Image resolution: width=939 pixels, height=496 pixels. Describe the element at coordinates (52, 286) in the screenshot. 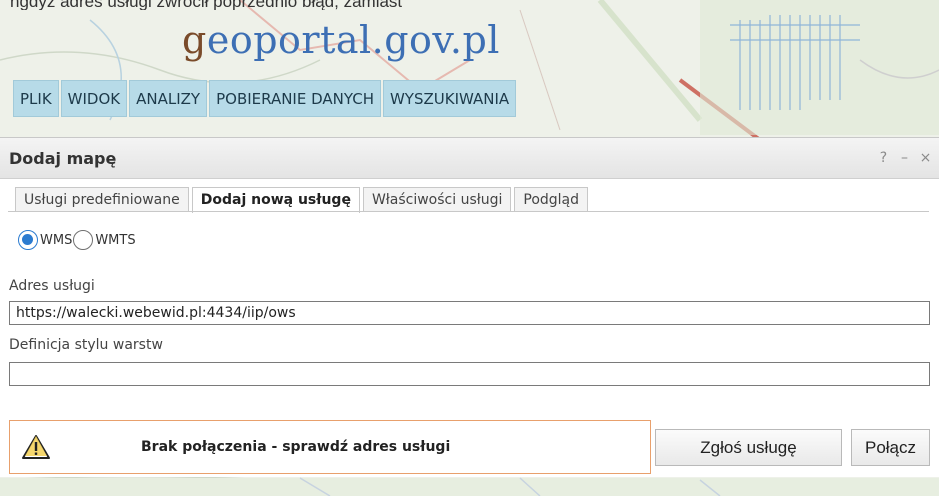

I see `address-label: Adres usługi` at that location.